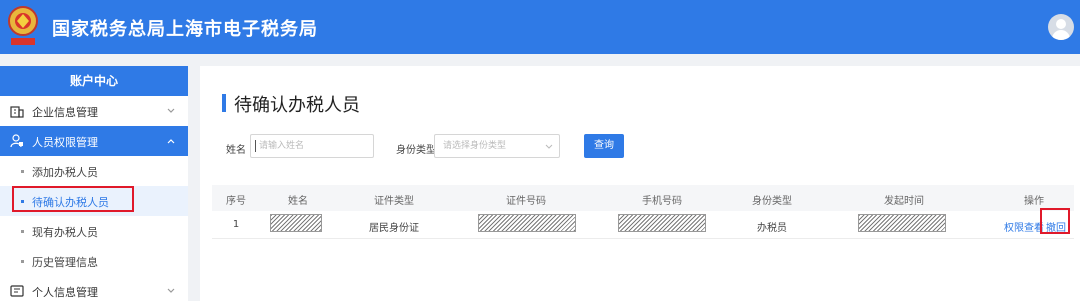 The width and height of the screenshot is (1080, 301). What do you see at coordinates (255, 146) in the screenshot?
I see `text-caret` at bounding box center [255, 146].